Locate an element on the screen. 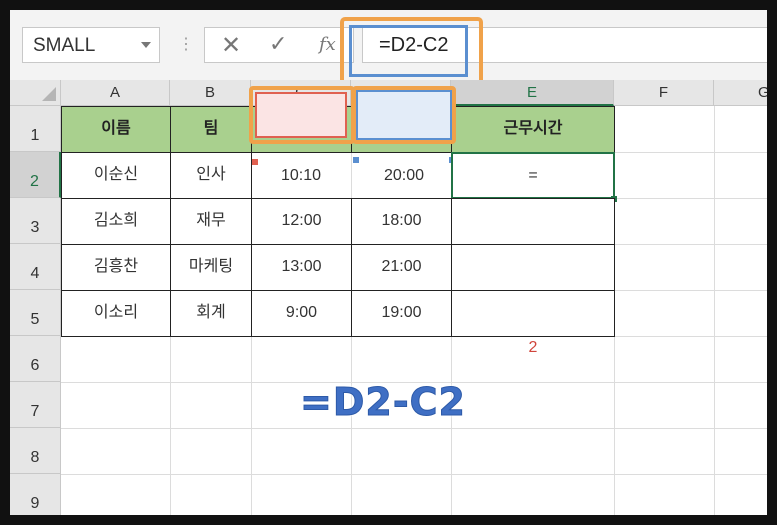 The width and height of the screenshot is (777, 525). column-header-e: E is located at coordinates (532, 93).